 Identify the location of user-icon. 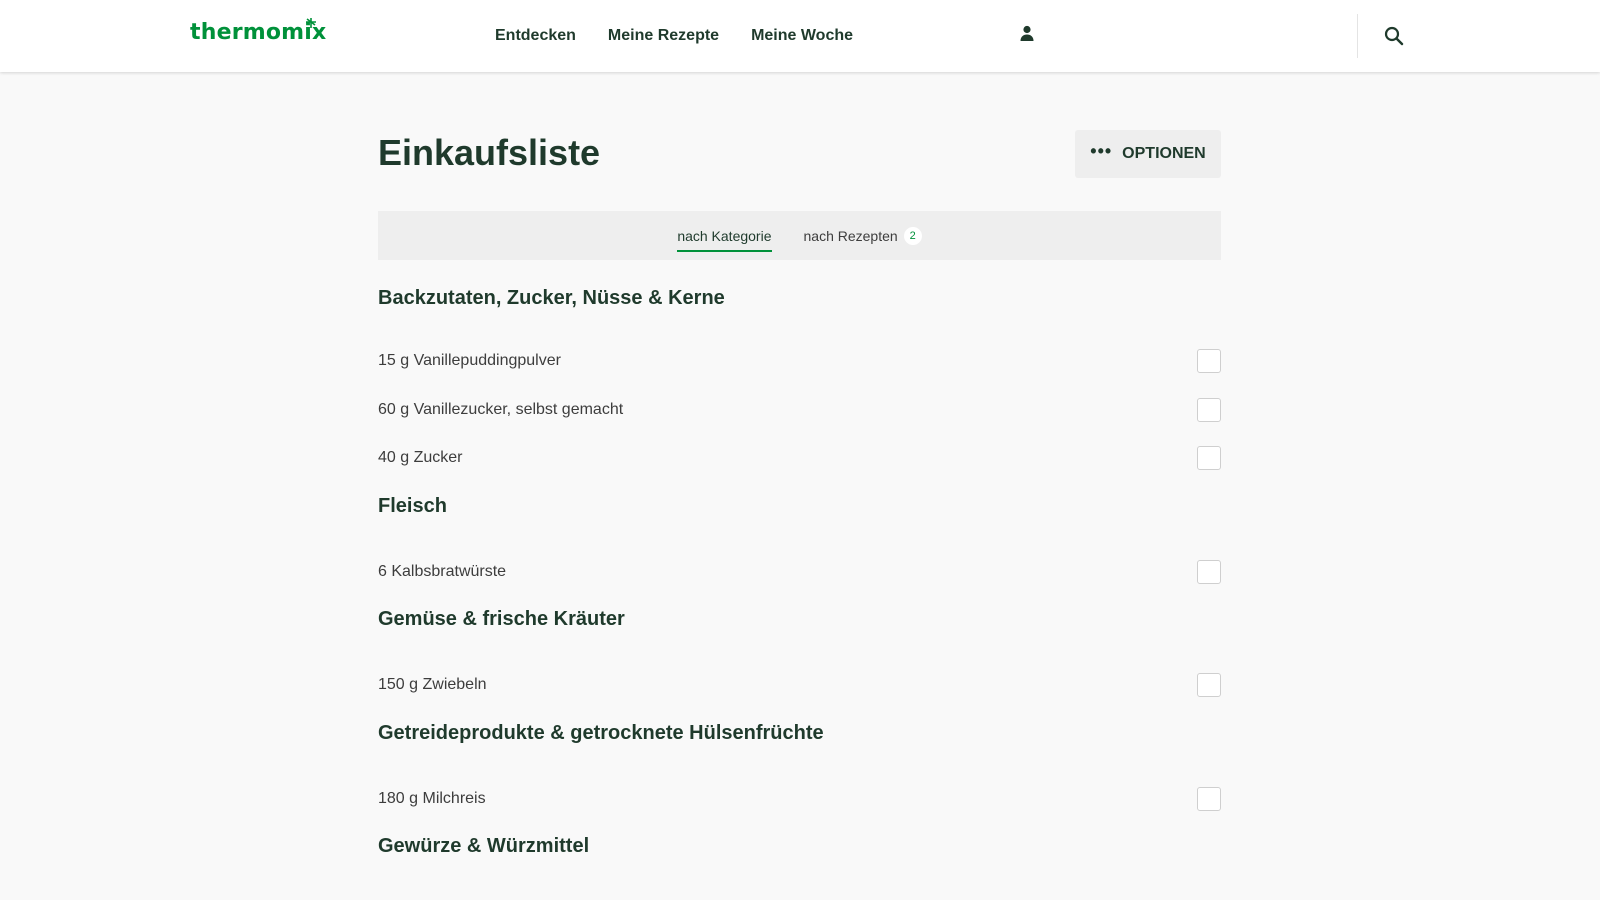
(1027, 34).